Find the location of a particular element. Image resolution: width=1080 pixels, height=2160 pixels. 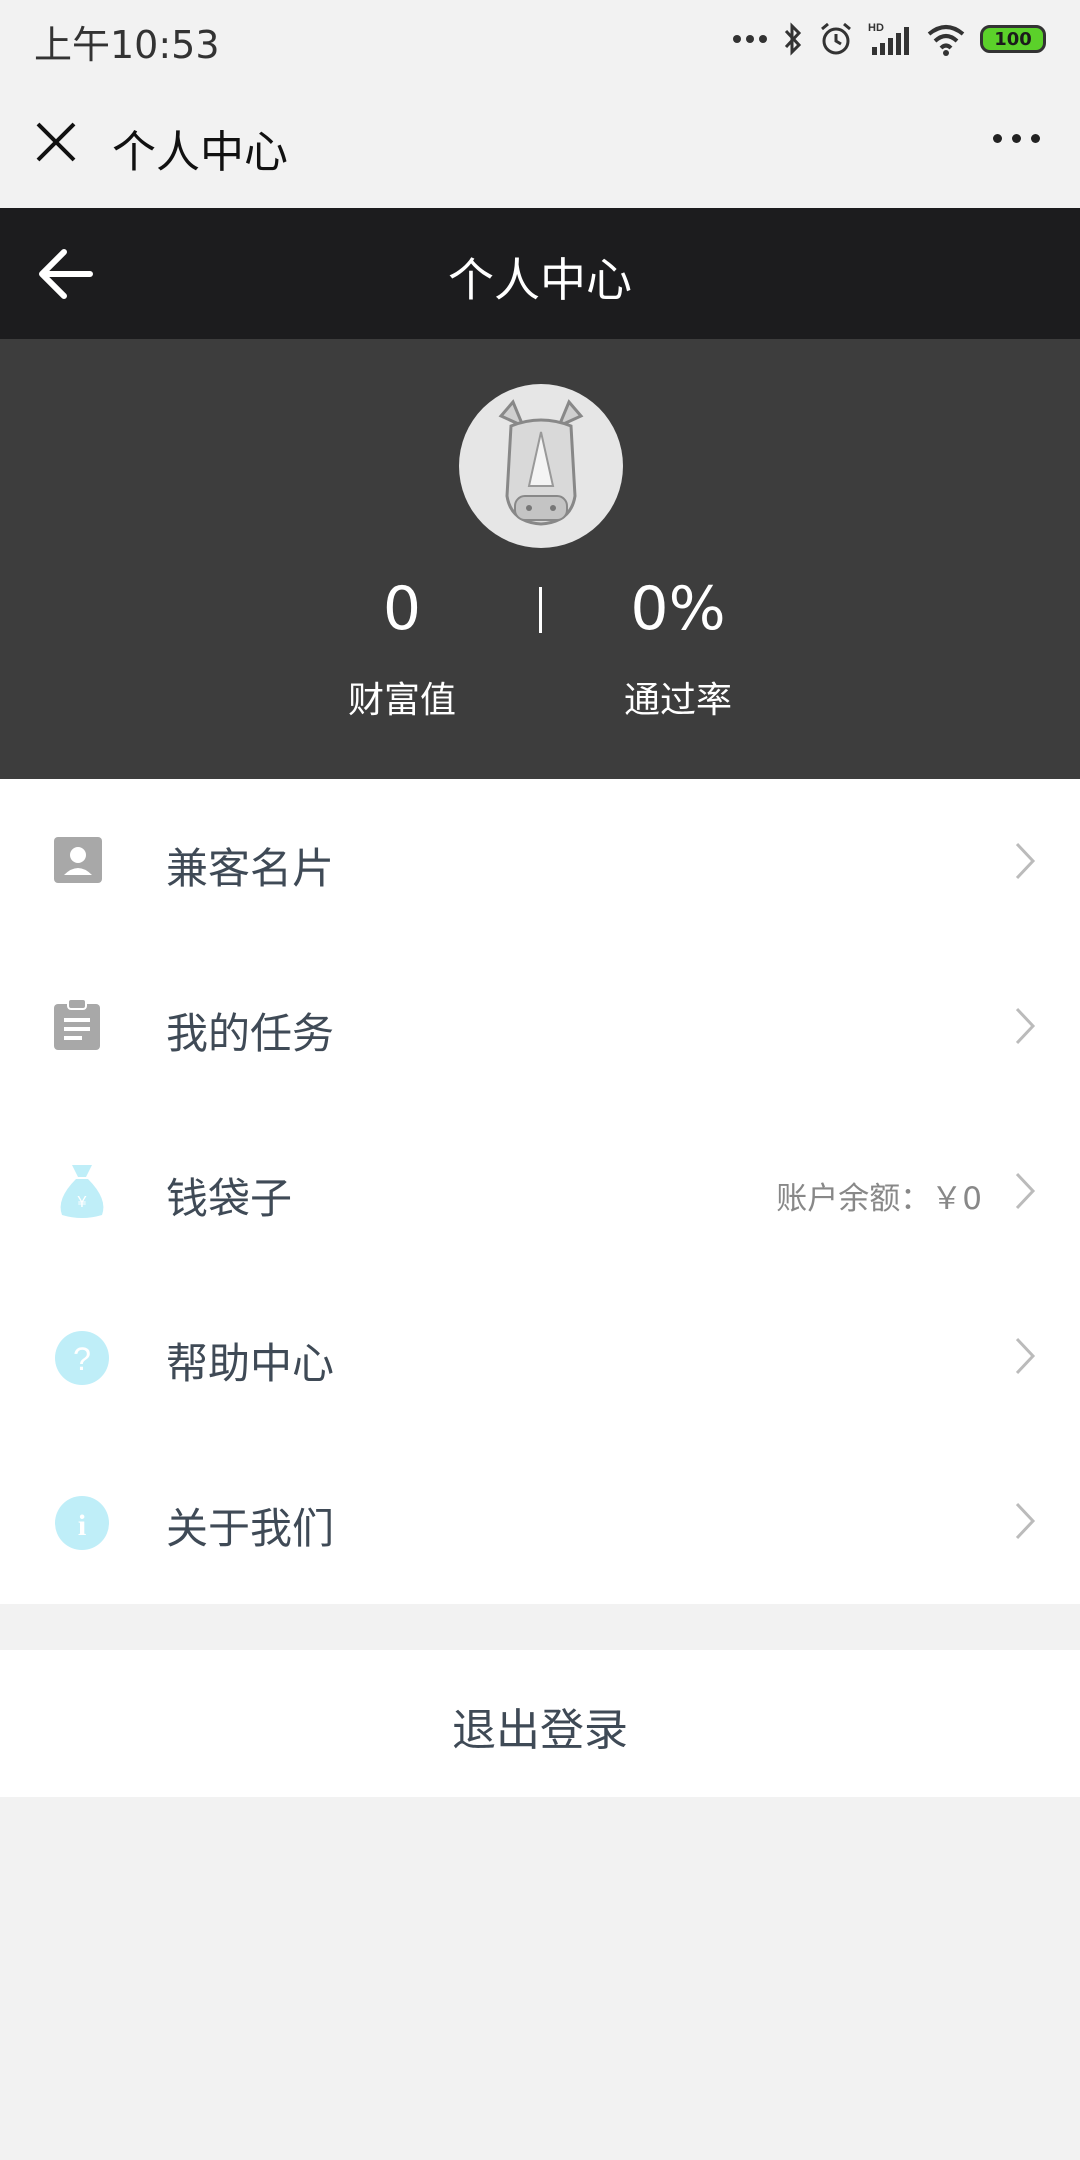

wealth-stat: 0 财富值 is located at coordinates (402, 646).